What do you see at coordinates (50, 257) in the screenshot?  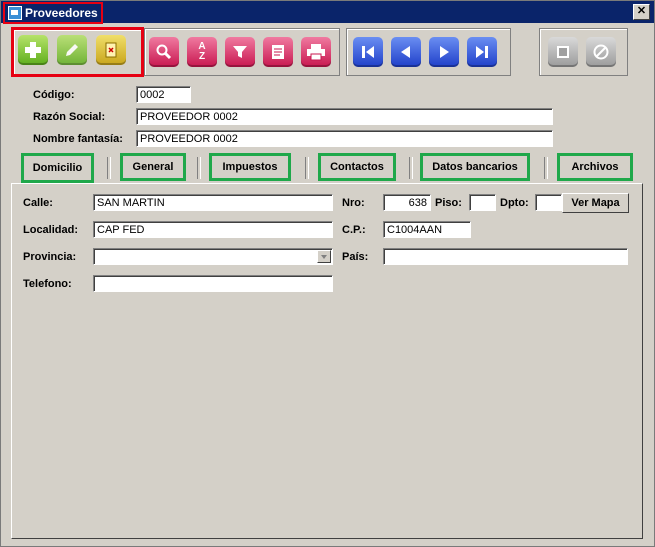 I see `provincia-label: Provincia:` at bounding box center [50, 257].